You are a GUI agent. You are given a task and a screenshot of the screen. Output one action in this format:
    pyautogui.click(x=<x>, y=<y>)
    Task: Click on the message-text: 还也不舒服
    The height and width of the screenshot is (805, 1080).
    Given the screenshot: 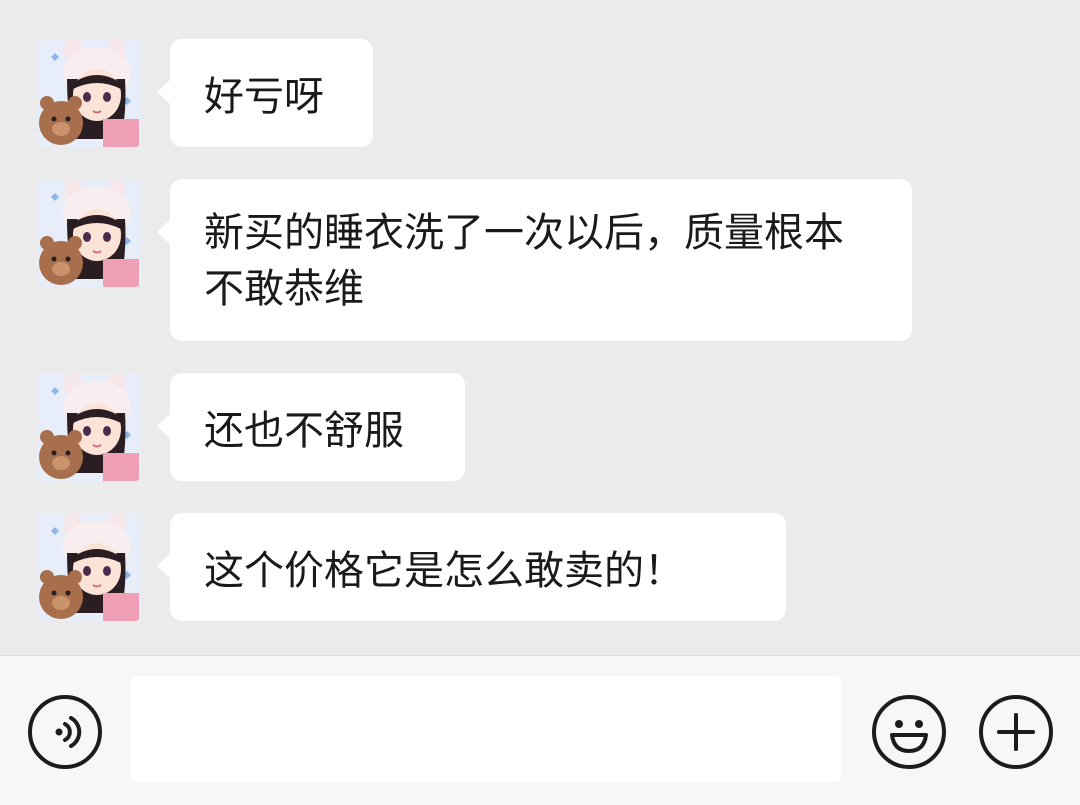 What is the action you would take?
    pyautogui.click(x=304, y=431)
    